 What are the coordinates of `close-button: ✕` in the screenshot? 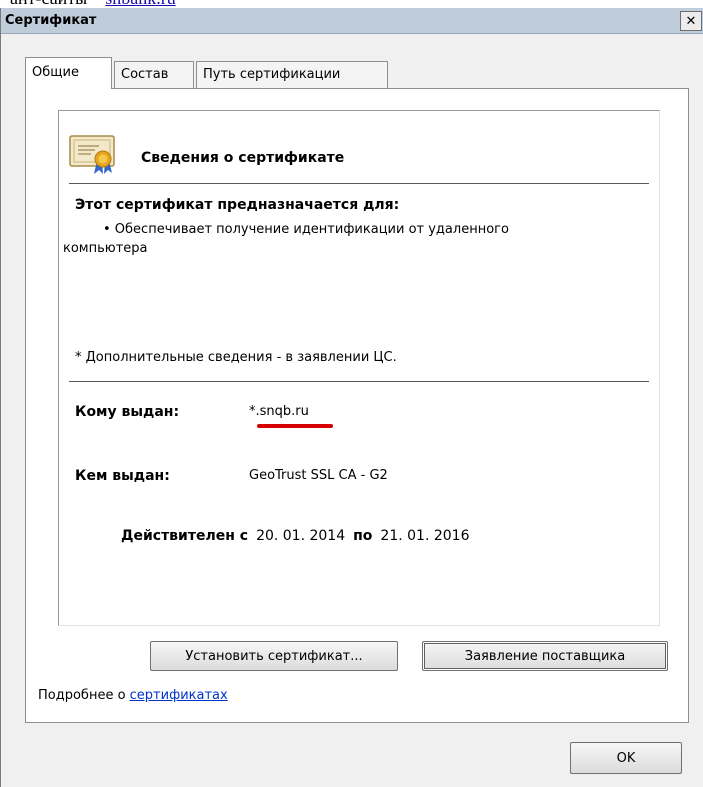 It's located at (691, 21).